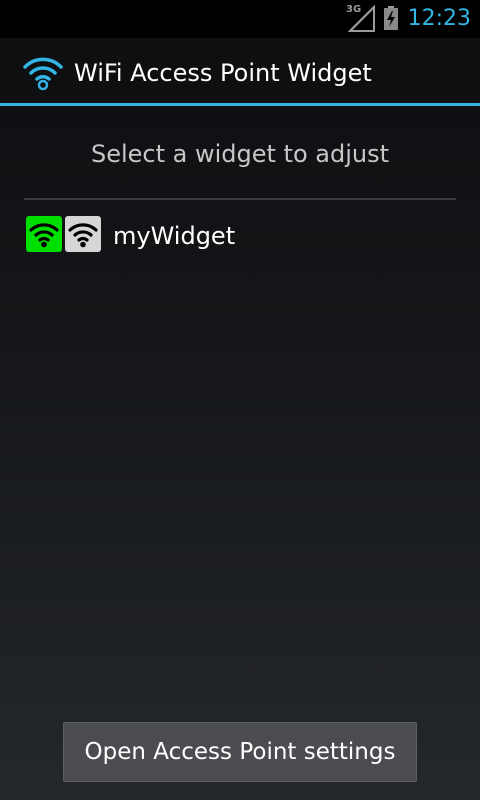 The width and height of the screenshot is (480, 800). What do you see at coordinates (361, 18) in the screenshot?
I see `signal-3g-icon: 3G` at bounding box center [361, 18].